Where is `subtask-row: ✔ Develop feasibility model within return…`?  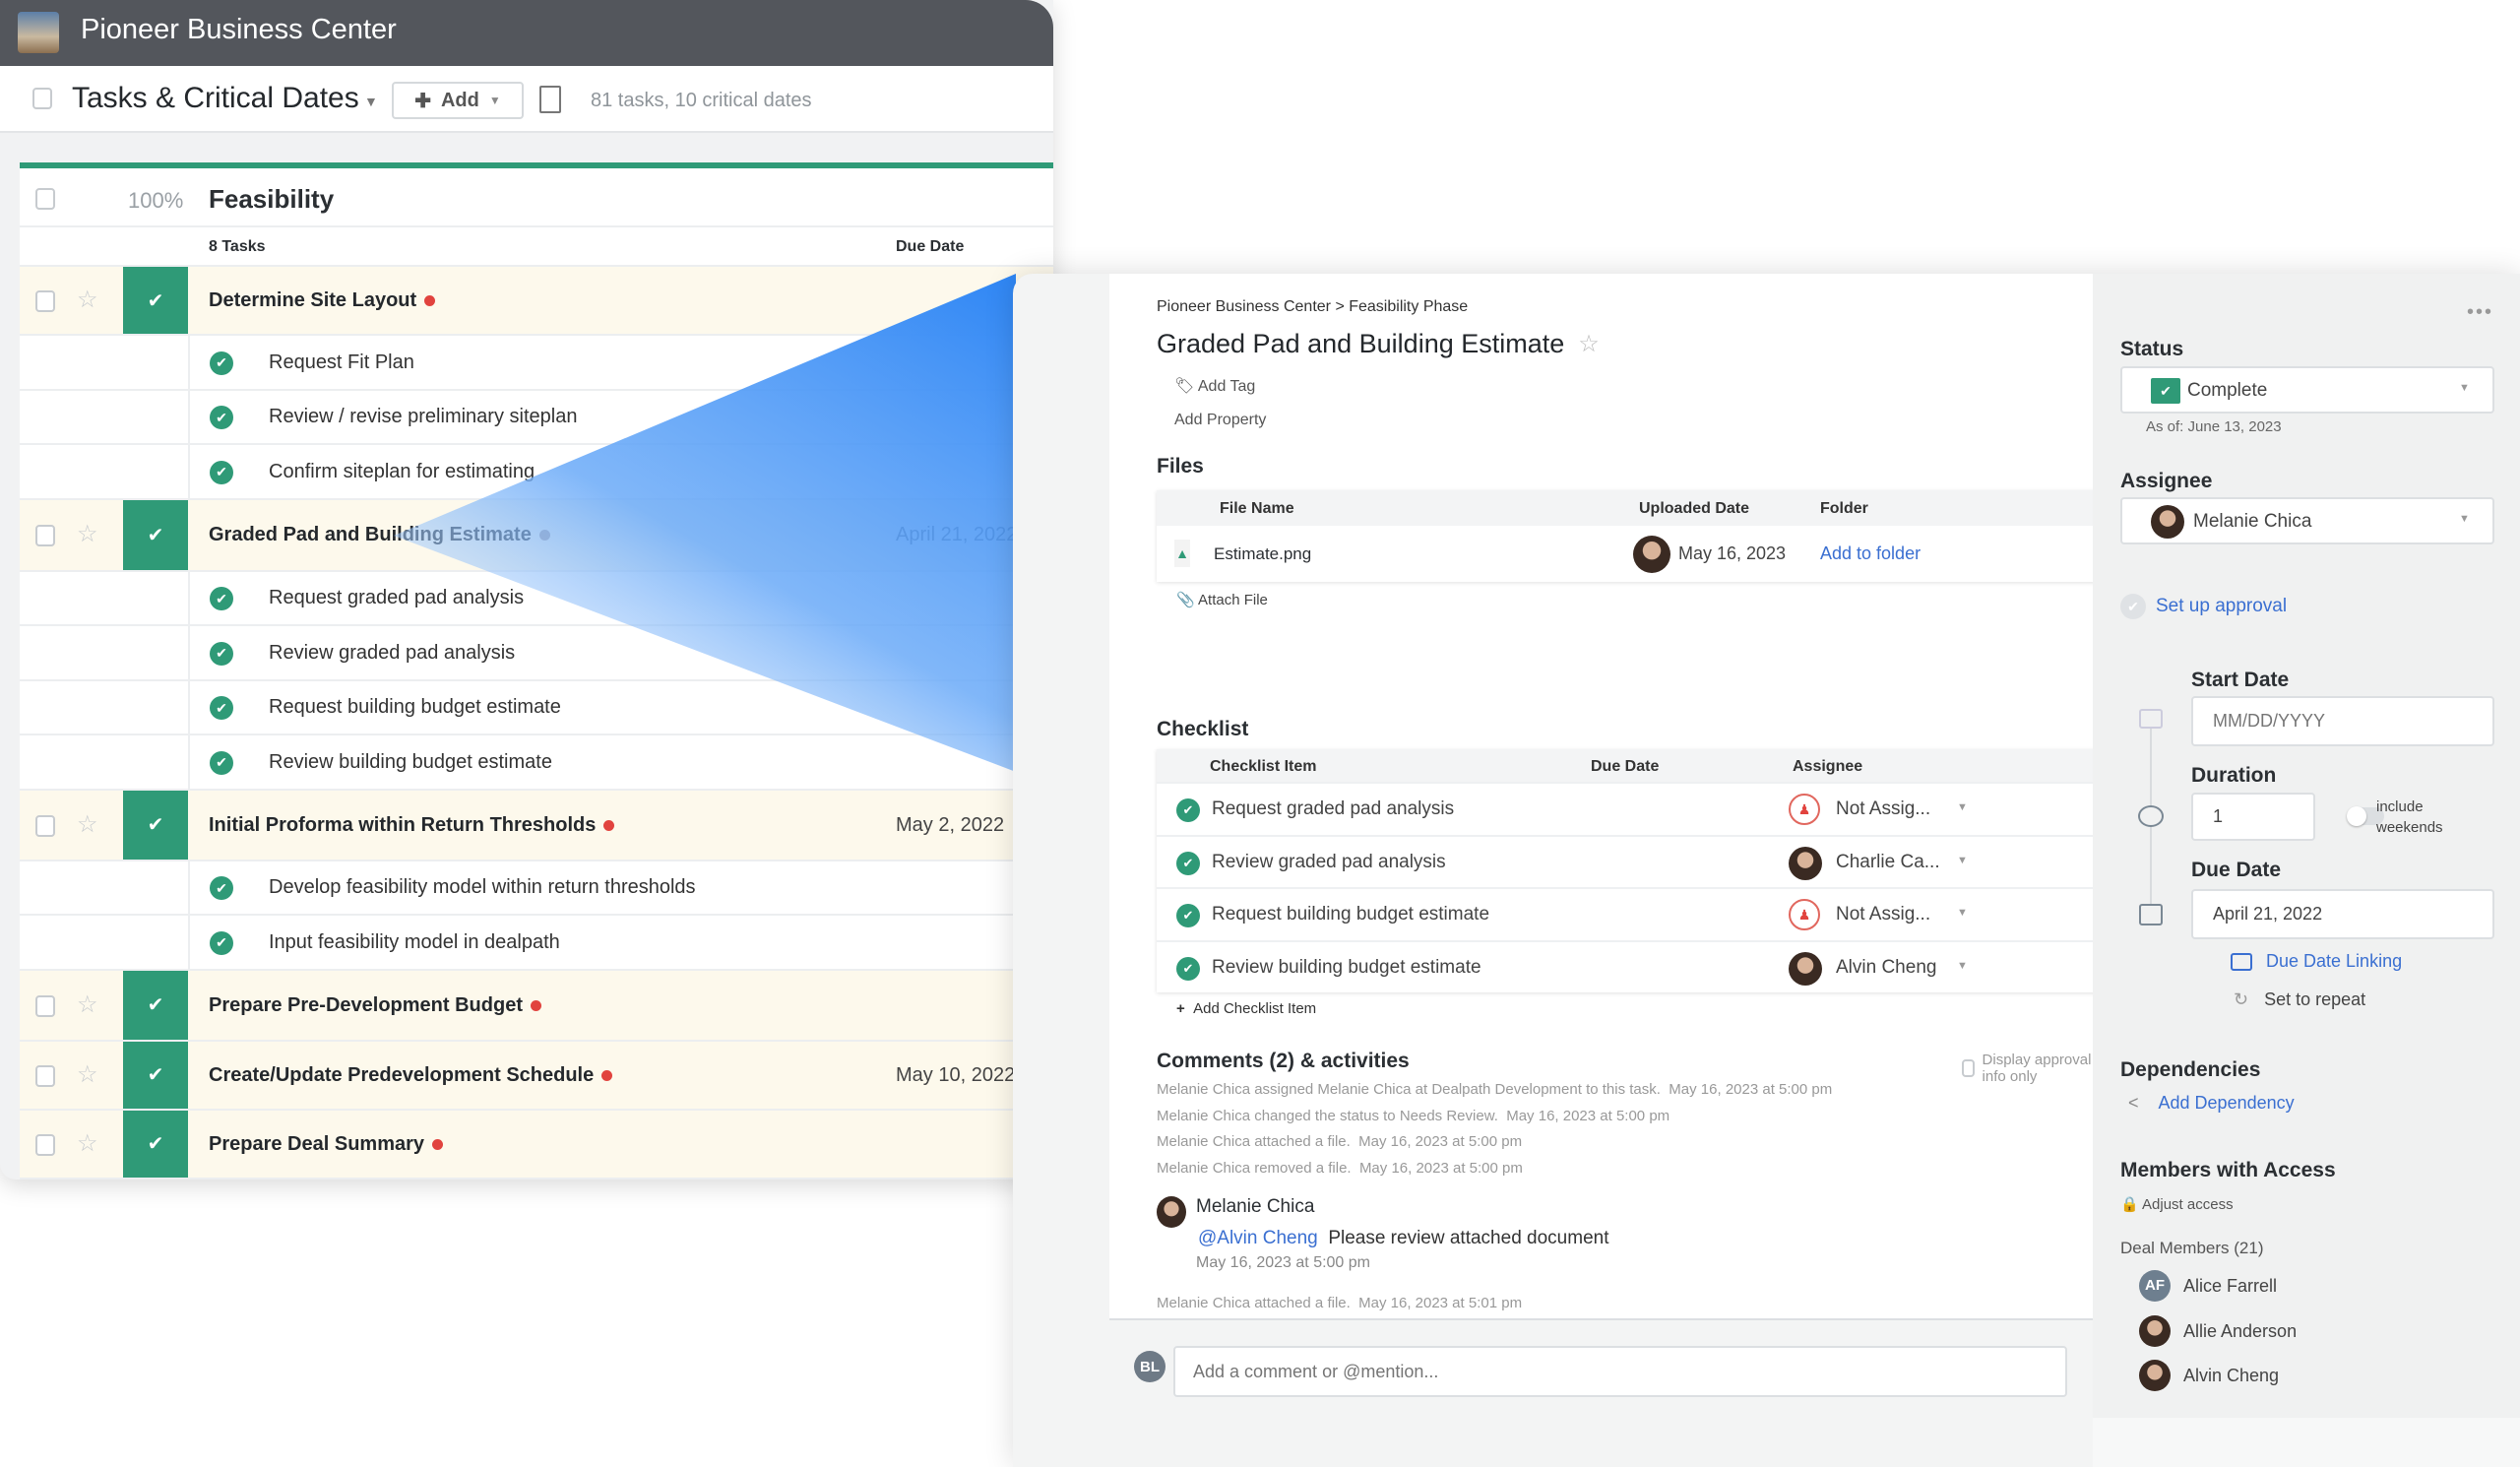 subtask-row: ✔ Develop feasibility model within return… is located at coordinates (536, 888).